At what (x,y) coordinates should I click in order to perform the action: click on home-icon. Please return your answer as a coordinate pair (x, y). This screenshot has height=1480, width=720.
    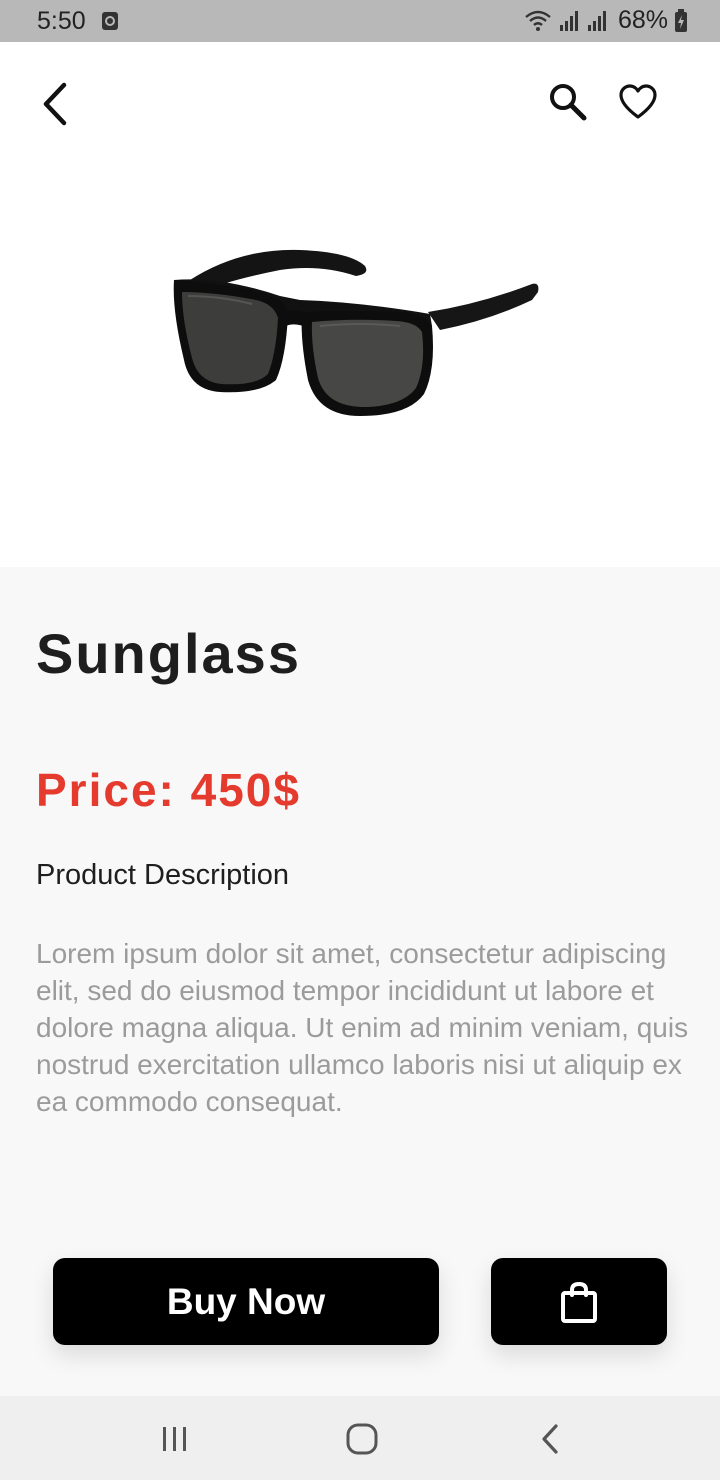
    Looking at the image, I should click on (362, 1439).